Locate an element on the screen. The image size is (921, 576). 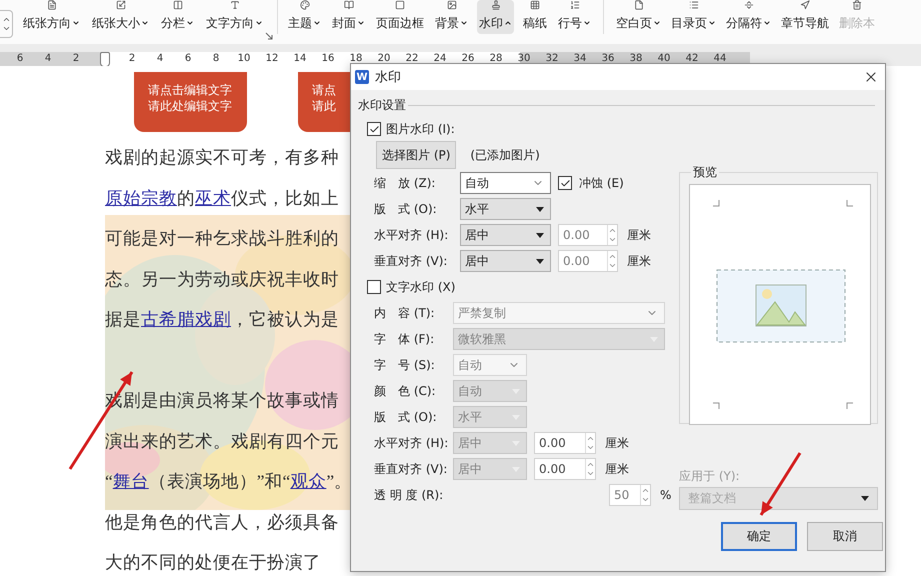
field-label: 应用于 (Y): is located at coordinates (710, 476).